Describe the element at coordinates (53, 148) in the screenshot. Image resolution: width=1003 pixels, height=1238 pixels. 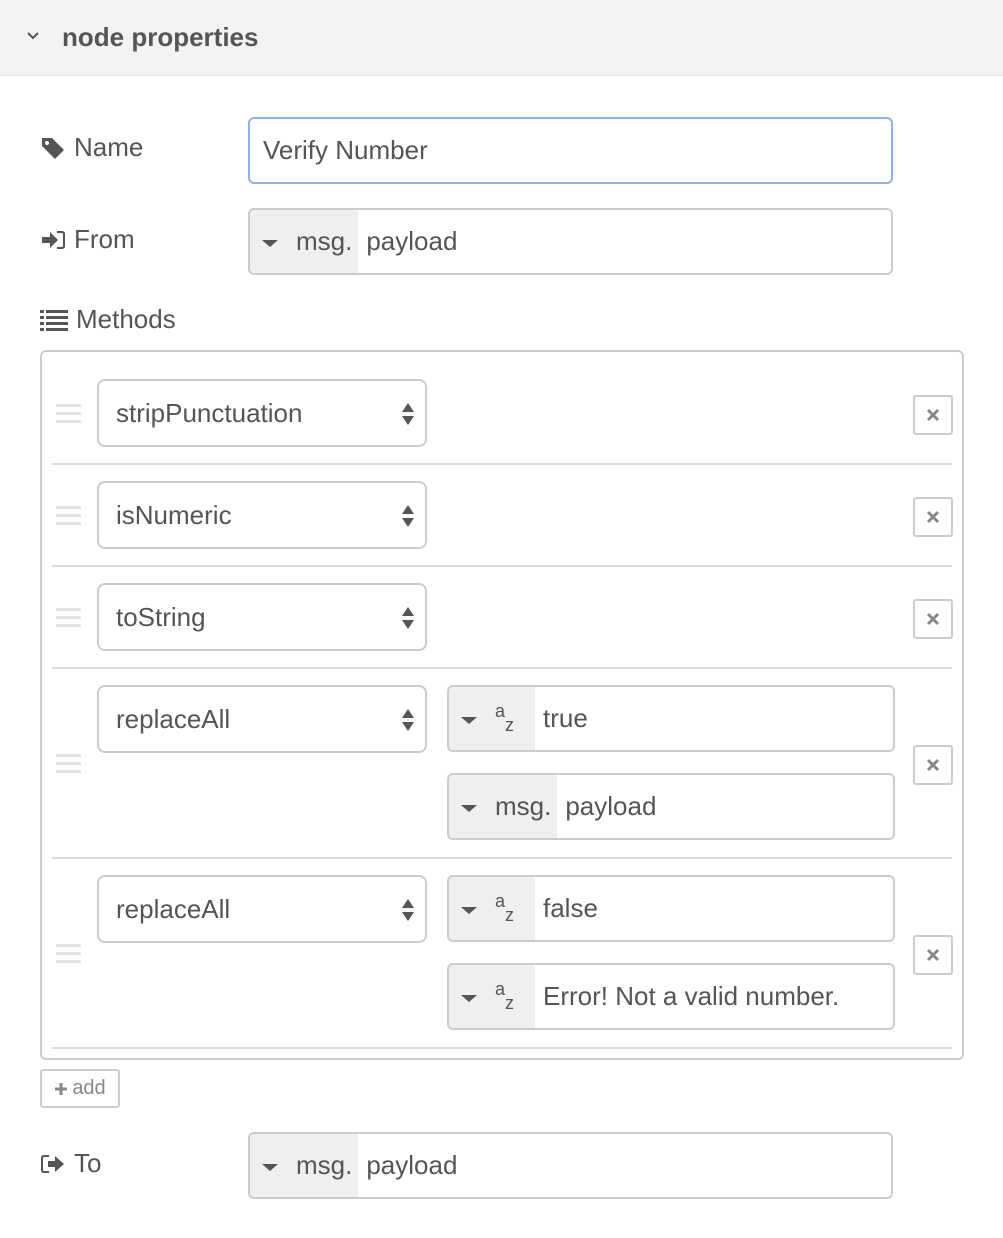
I see `tag-icon` at that location.